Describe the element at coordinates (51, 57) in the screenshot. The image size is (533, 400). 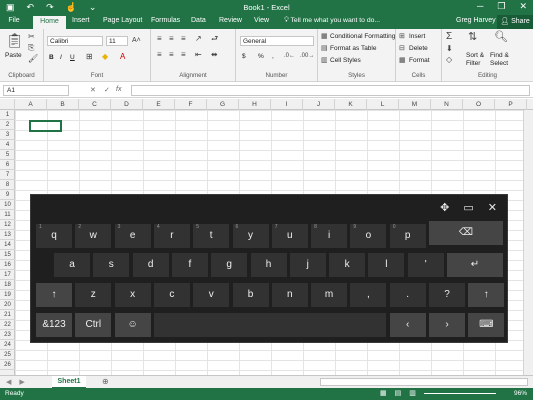
I see `bold-button: B` at that location.